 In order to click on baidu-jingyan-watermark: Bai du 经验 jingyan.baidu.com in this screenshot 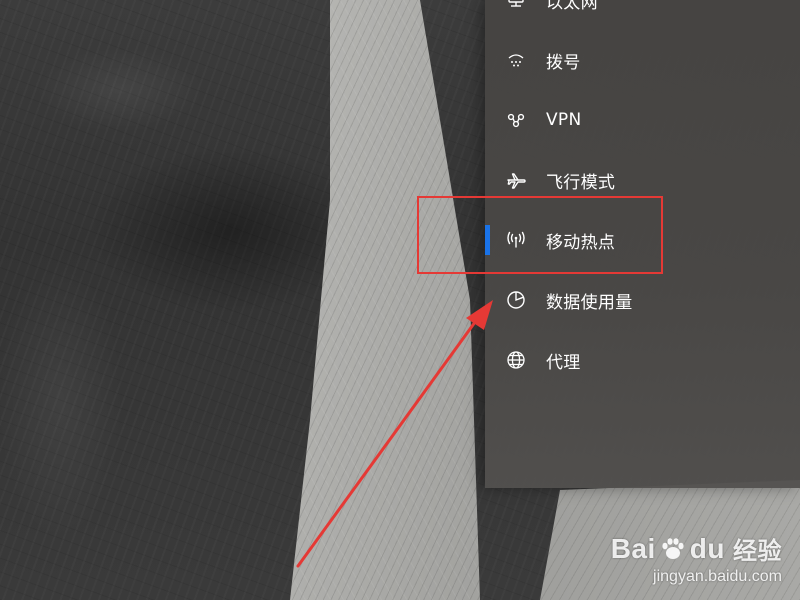, I will do `click(696, 558)`.